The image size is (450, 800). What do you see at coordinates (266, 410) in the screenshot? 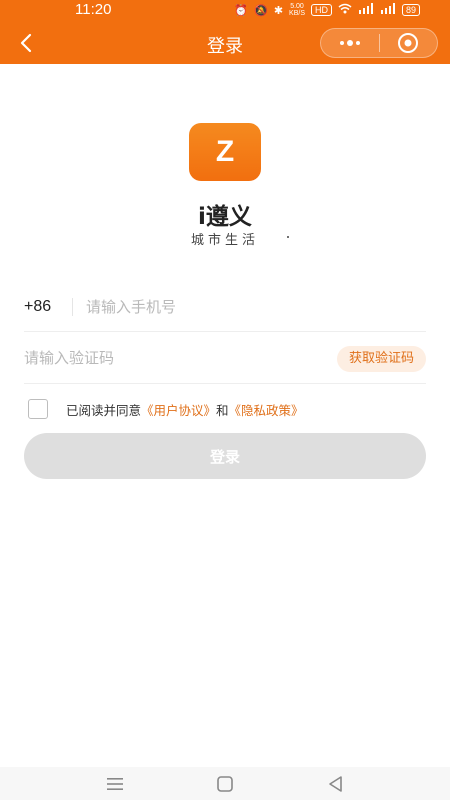
I see `privacy-policy-link: 《隐私政策》` at bounding box center [266, 410].